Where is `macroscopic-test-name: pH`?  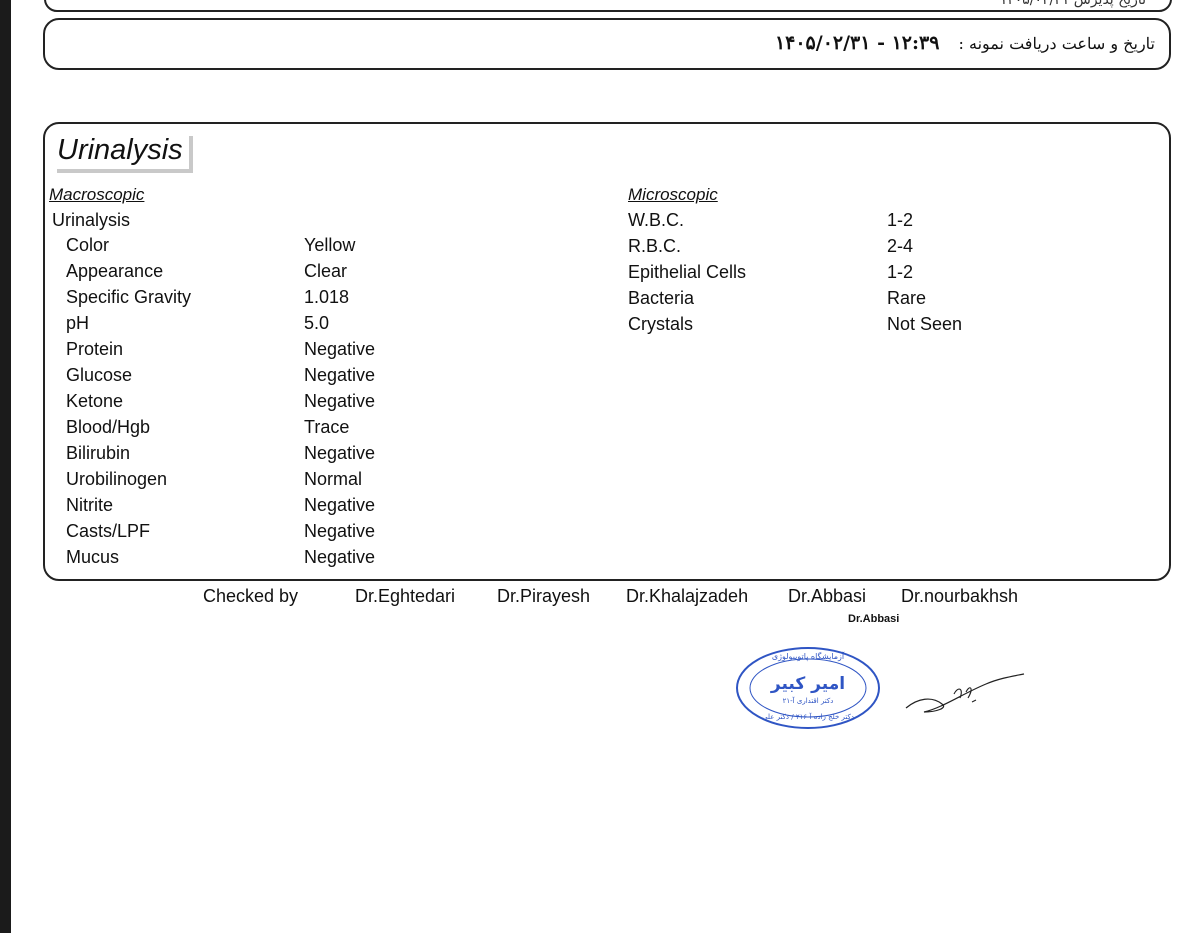
macroscopic-test-name: pH is located at coordinates (78, 323).